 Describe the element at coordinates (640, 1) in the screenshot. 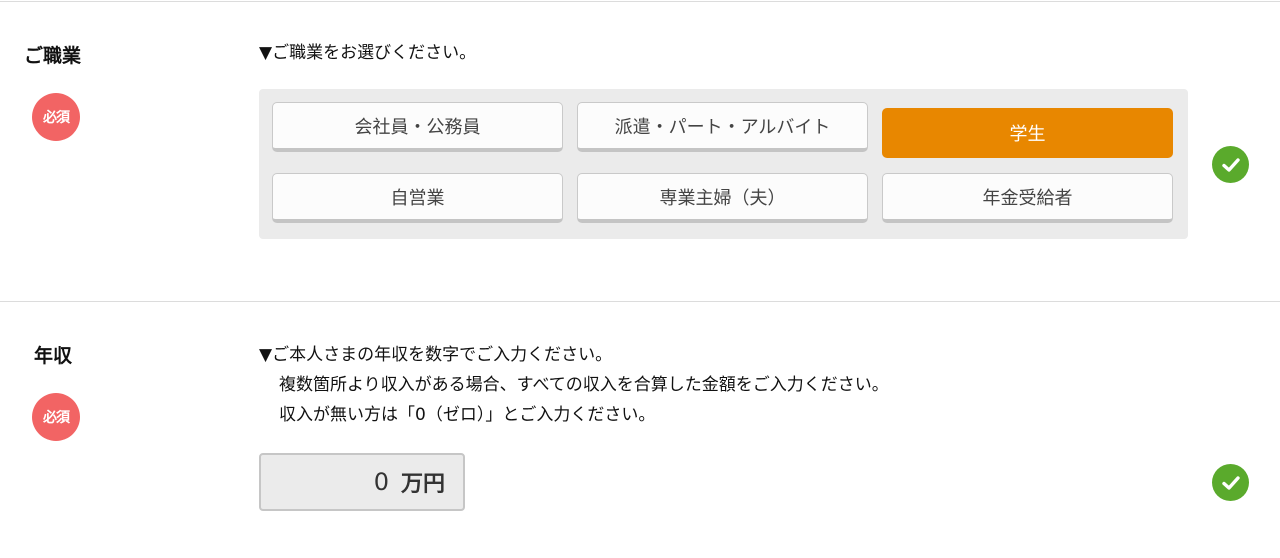

I see `divider-top` at that location.